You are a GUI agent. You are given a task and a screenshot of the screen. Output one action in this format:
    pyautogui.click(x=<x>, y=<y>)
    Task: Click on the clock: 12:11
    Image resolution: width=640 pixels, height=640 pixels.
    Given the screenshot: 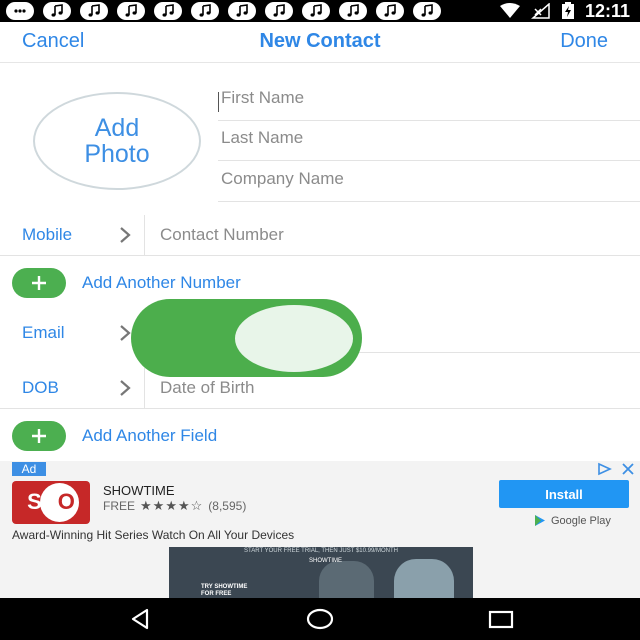 What is the action you would take?
    pyautogui.click(x=607, y=10)
    